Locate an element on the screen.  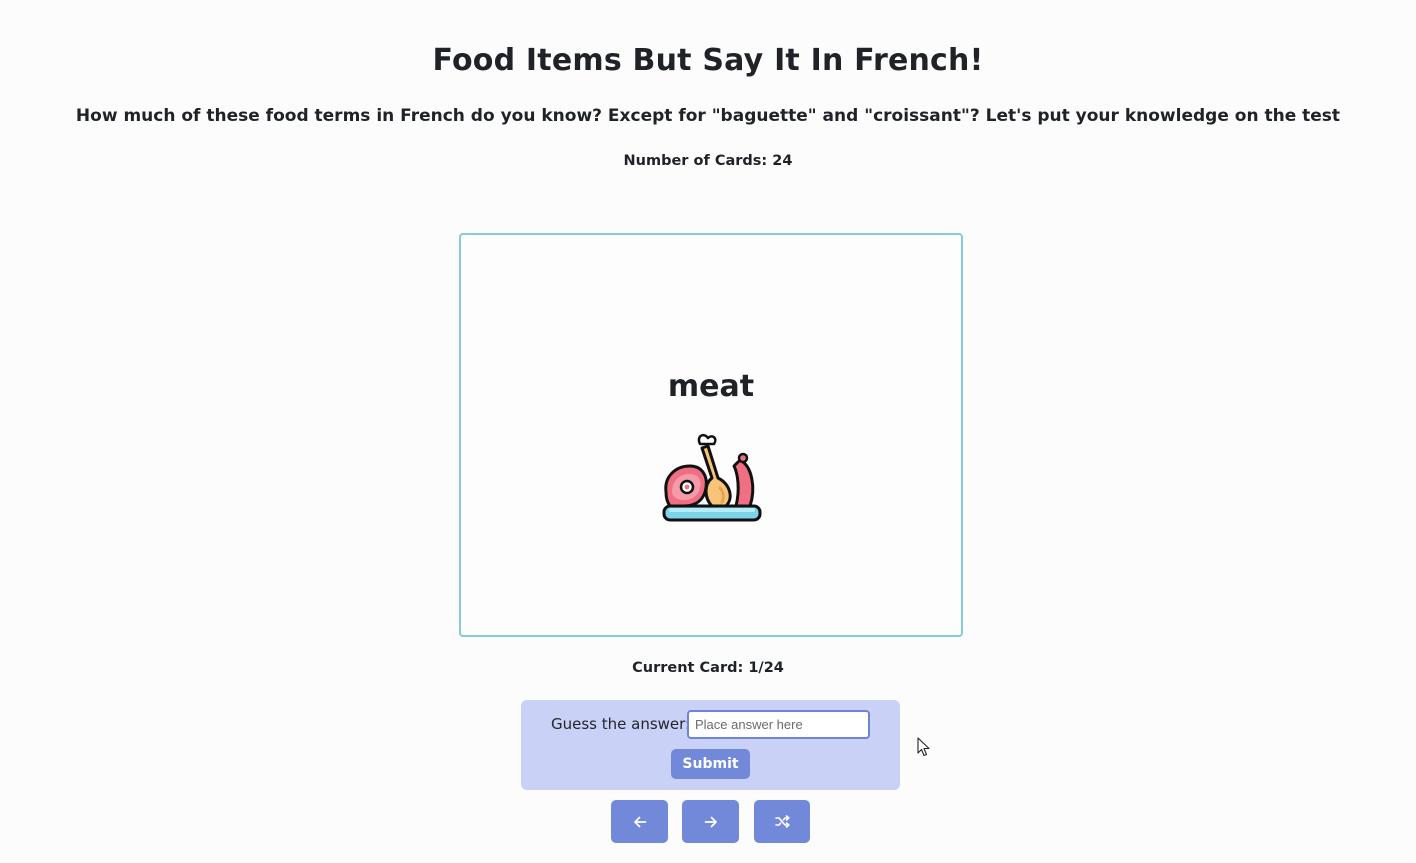
card-word: meat is located at coordinates (711, 386).